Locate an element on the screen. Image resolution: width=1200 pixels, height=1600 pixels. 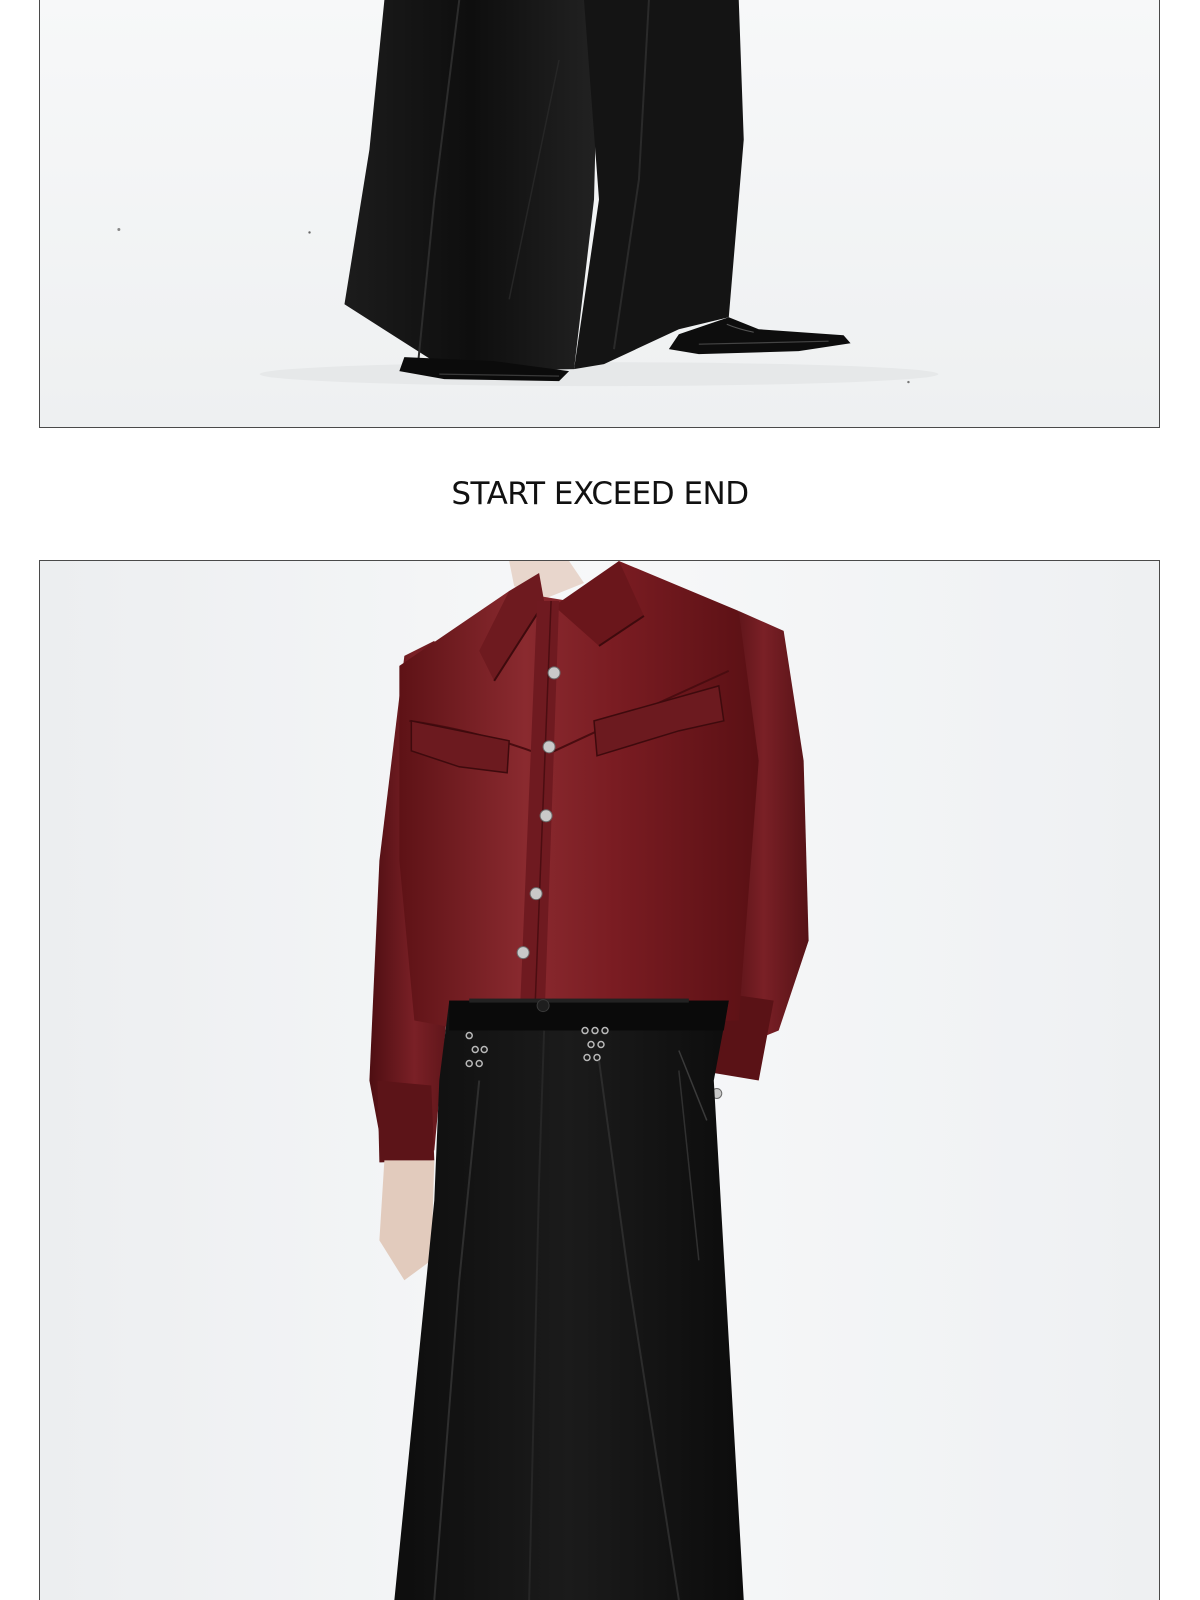
brand-title: START EXCEED END is located at coordinates (600, 494).